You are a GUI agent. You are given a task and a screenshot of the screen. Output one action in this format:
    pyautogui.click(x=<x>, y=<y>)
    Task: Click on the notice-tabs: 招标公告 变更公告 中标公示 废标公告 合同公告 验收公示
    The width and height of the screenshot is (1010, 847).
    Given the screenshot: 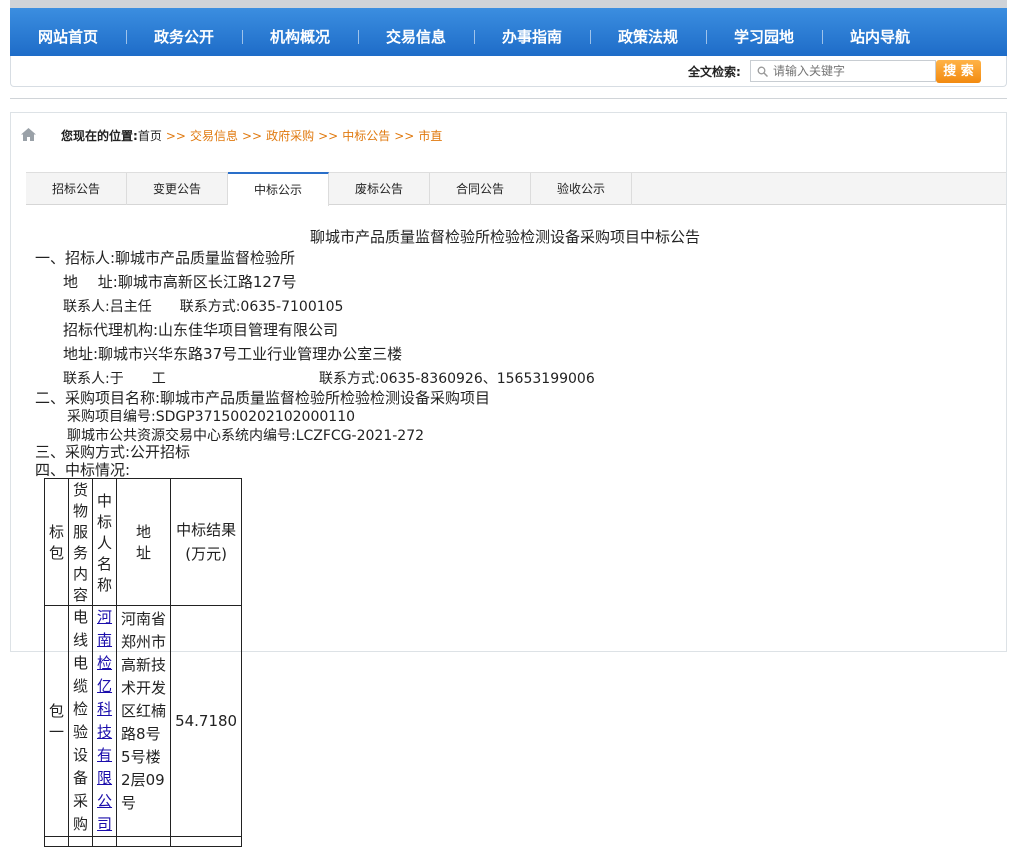 What is the action you would take?
    pyautogui.click(x=516, y=189)
    